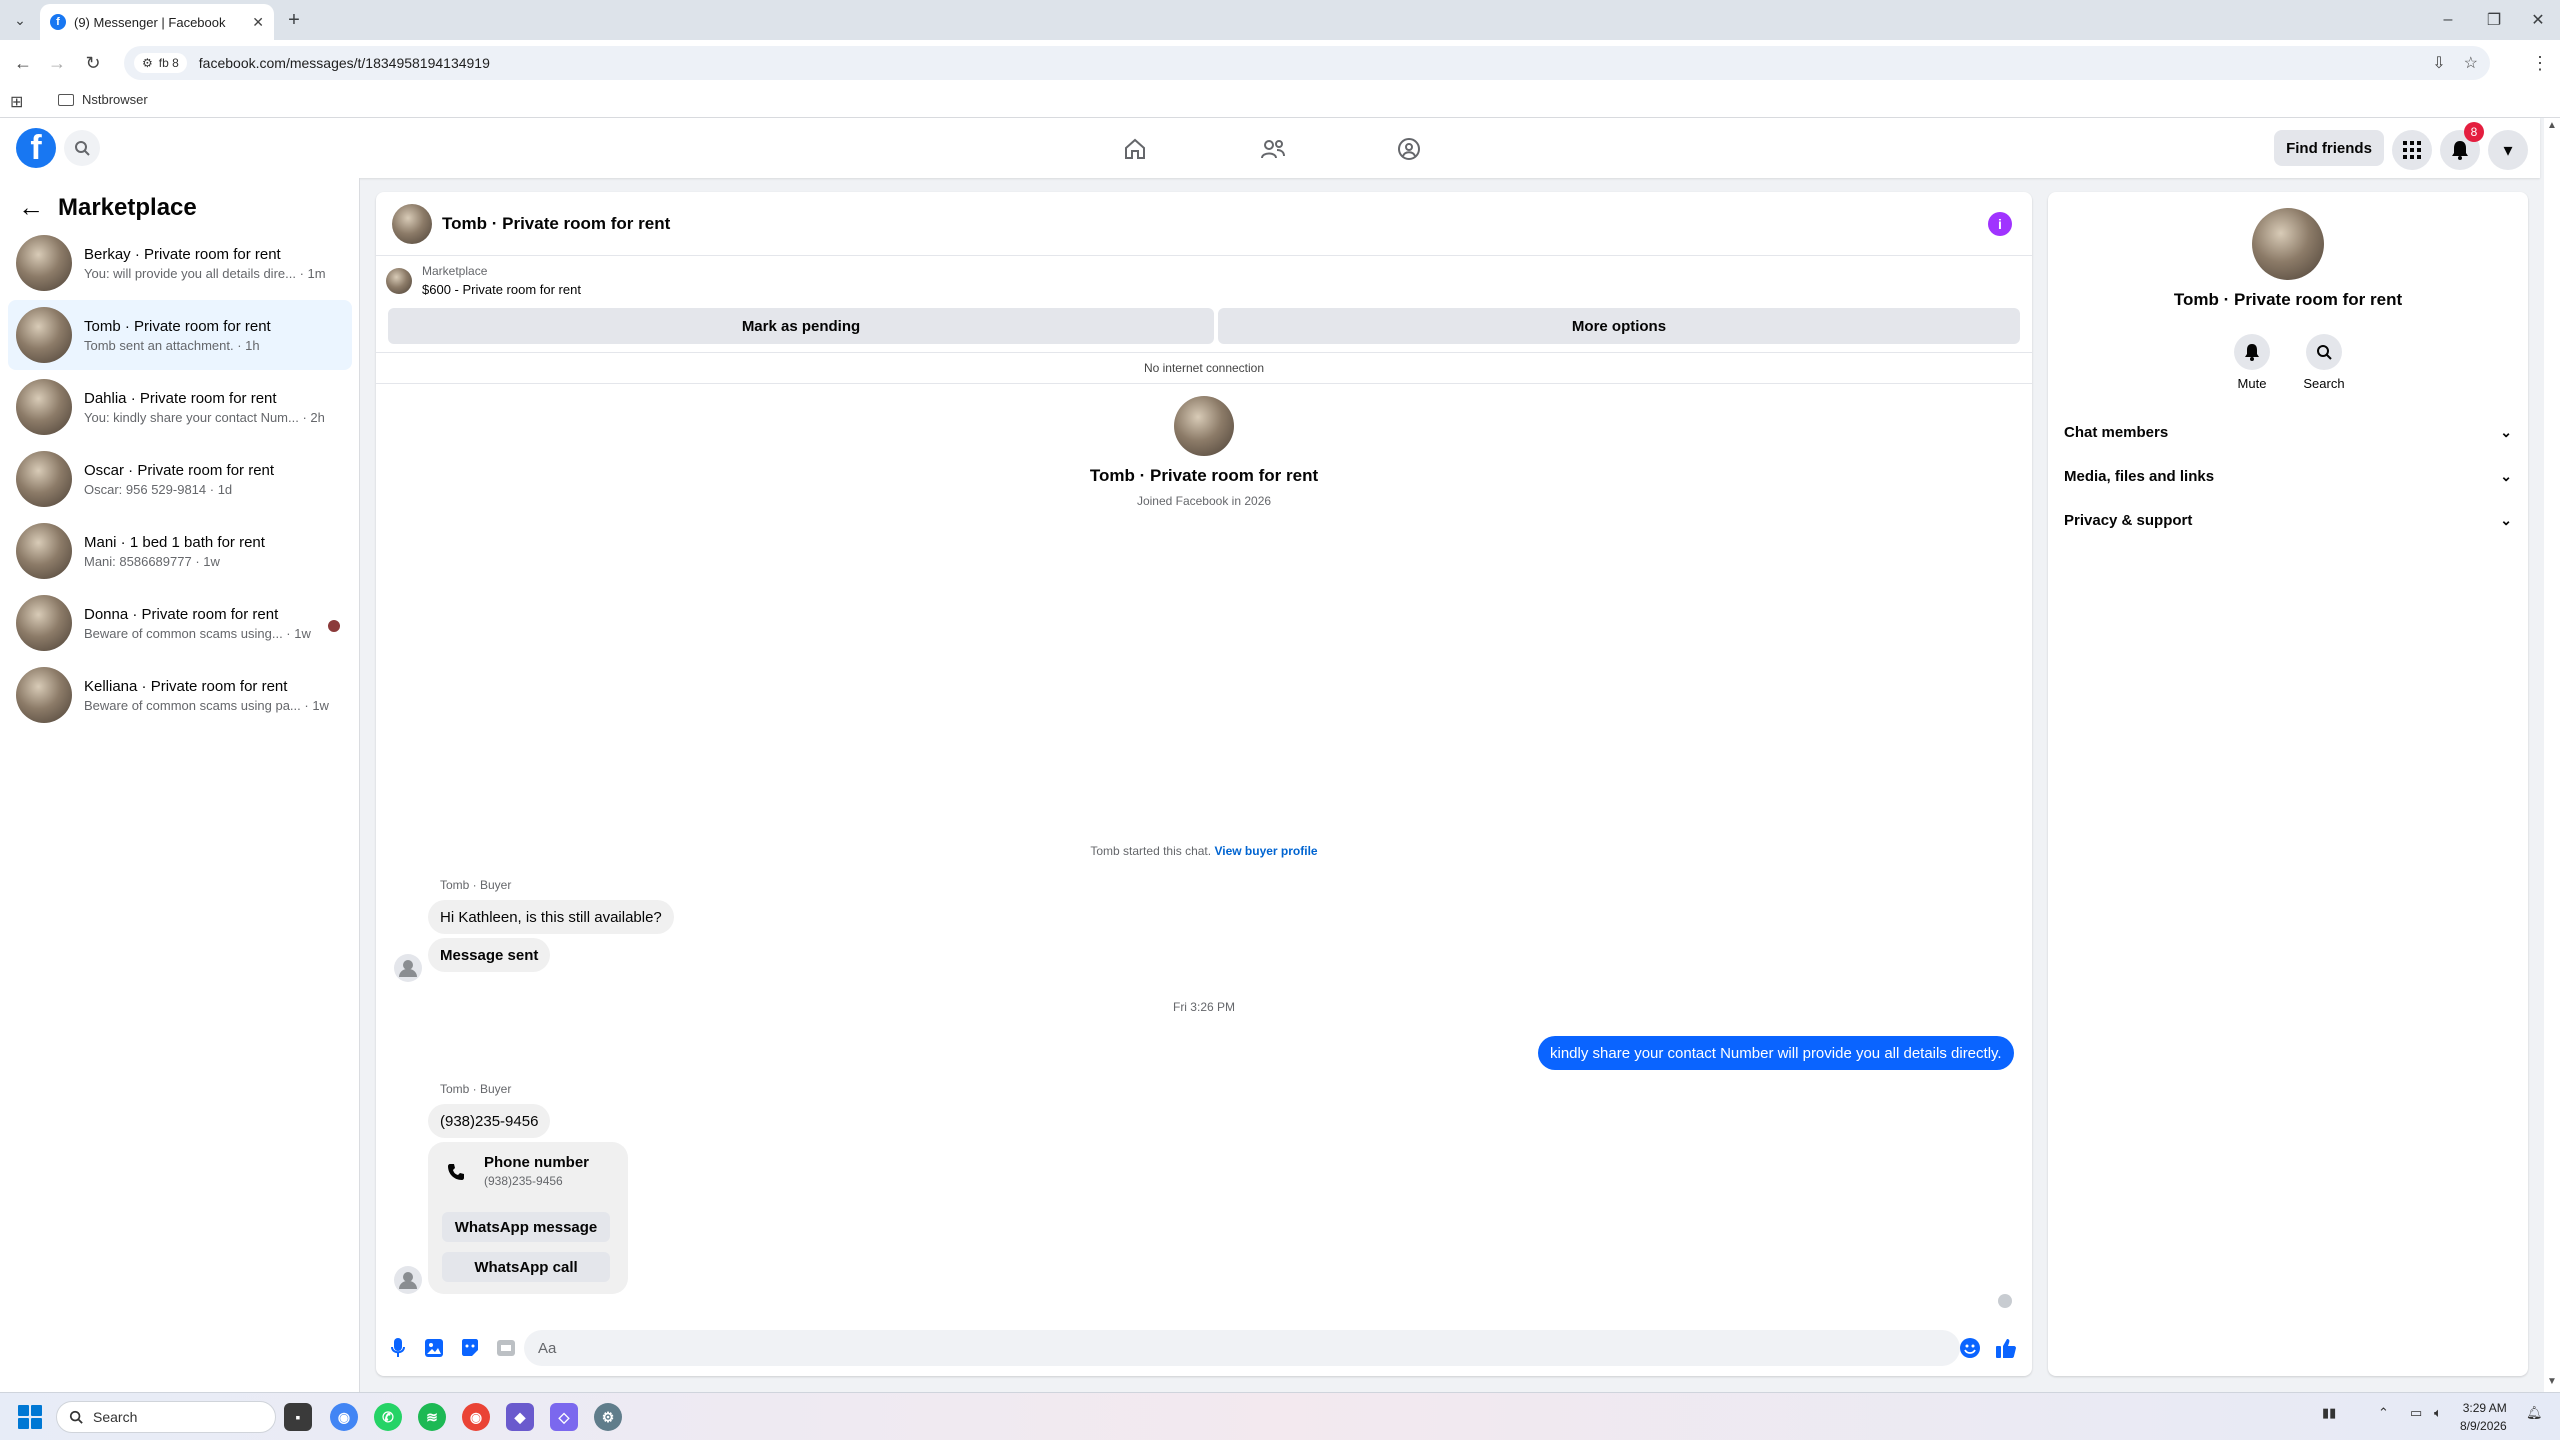 The image size is (2560, 1440). Describe the element at coordinates (556, 224) in the screenshot. I see `chat-title: Tomb · Private room for rent` at that location.